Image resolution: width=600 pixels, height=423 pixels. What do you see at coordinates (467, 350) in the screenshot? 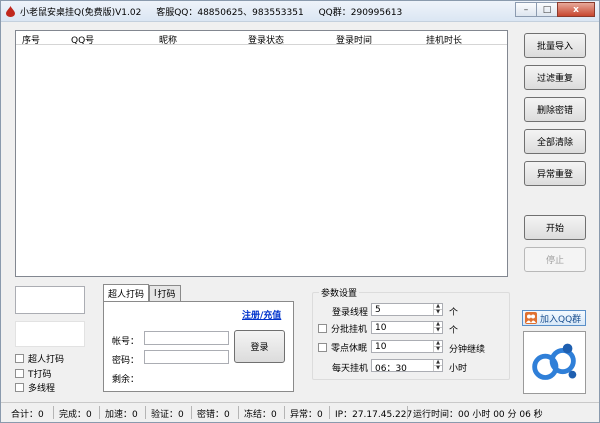
I see `zero-sleep-unit: 分钟继续` at bounding box center [467, 350].